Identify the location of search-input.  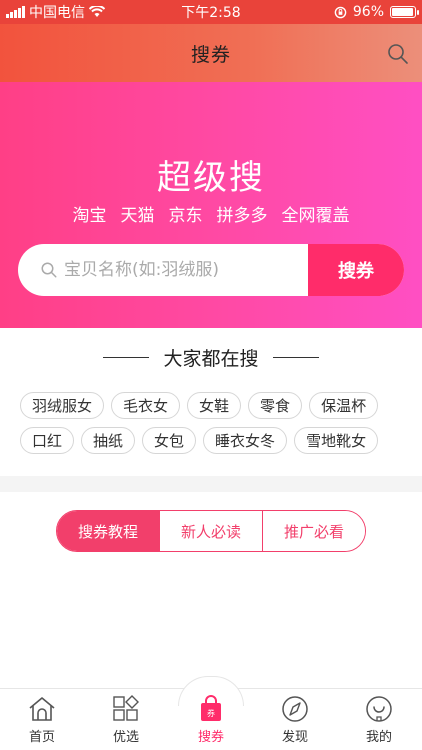
(179, 270).